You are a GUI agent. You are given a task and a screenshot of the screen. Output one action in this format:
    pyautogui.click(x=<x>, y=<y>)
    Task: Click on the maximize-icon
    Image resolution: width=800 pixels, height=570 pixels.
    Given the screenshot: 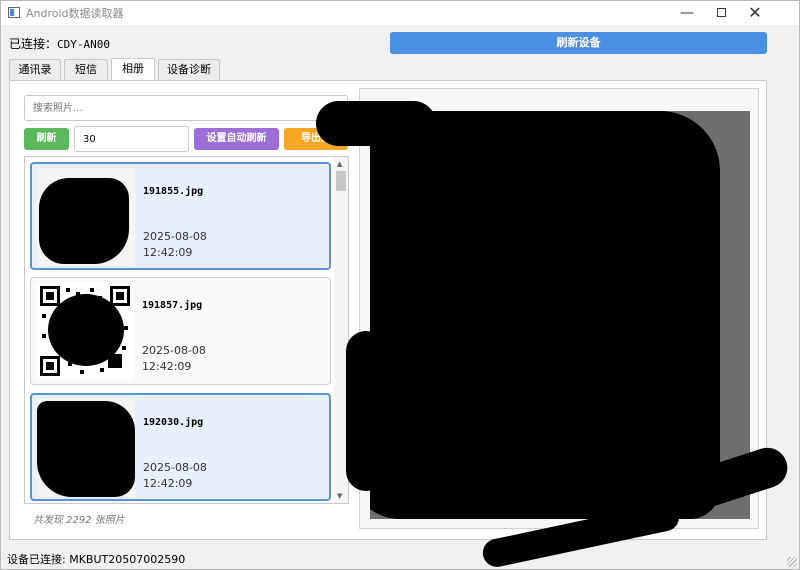 What is the action you would take?
    pyautogui.click(x=721, y=13)
    